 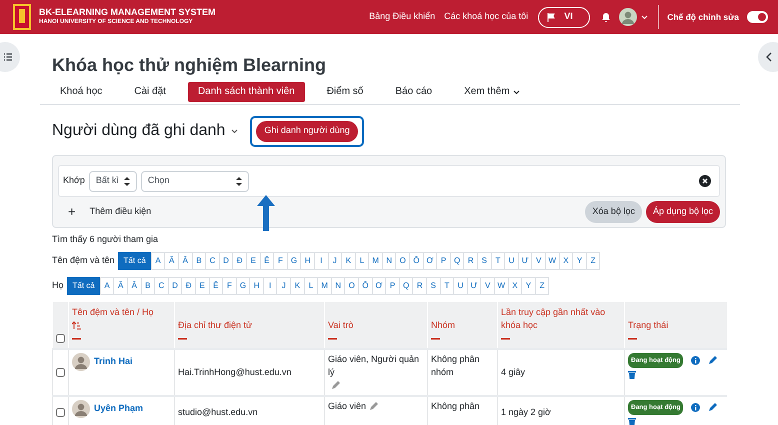 What do you see at coordinates (606, 17) in the screenshot?
I see `notification-icon` at bounding box center [606, 17].